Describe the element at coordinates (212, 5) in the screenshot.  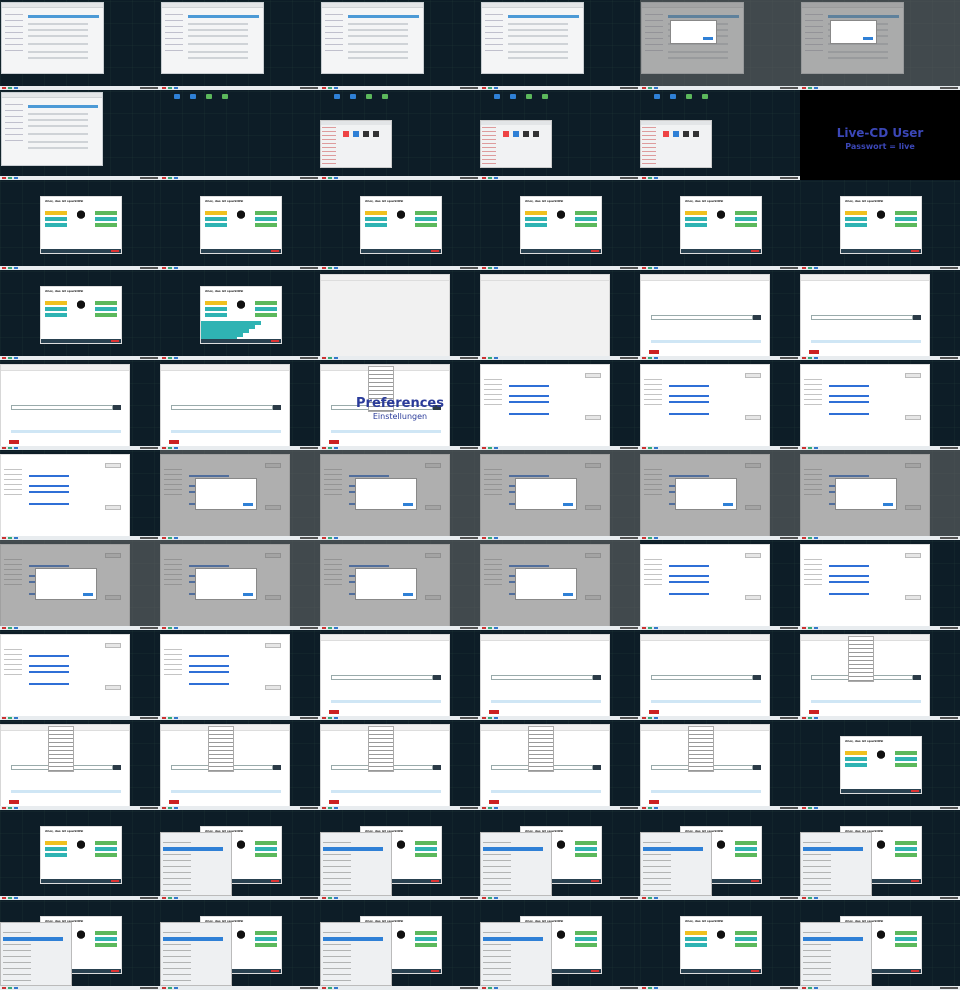
I see `window-titlebar` at that location.